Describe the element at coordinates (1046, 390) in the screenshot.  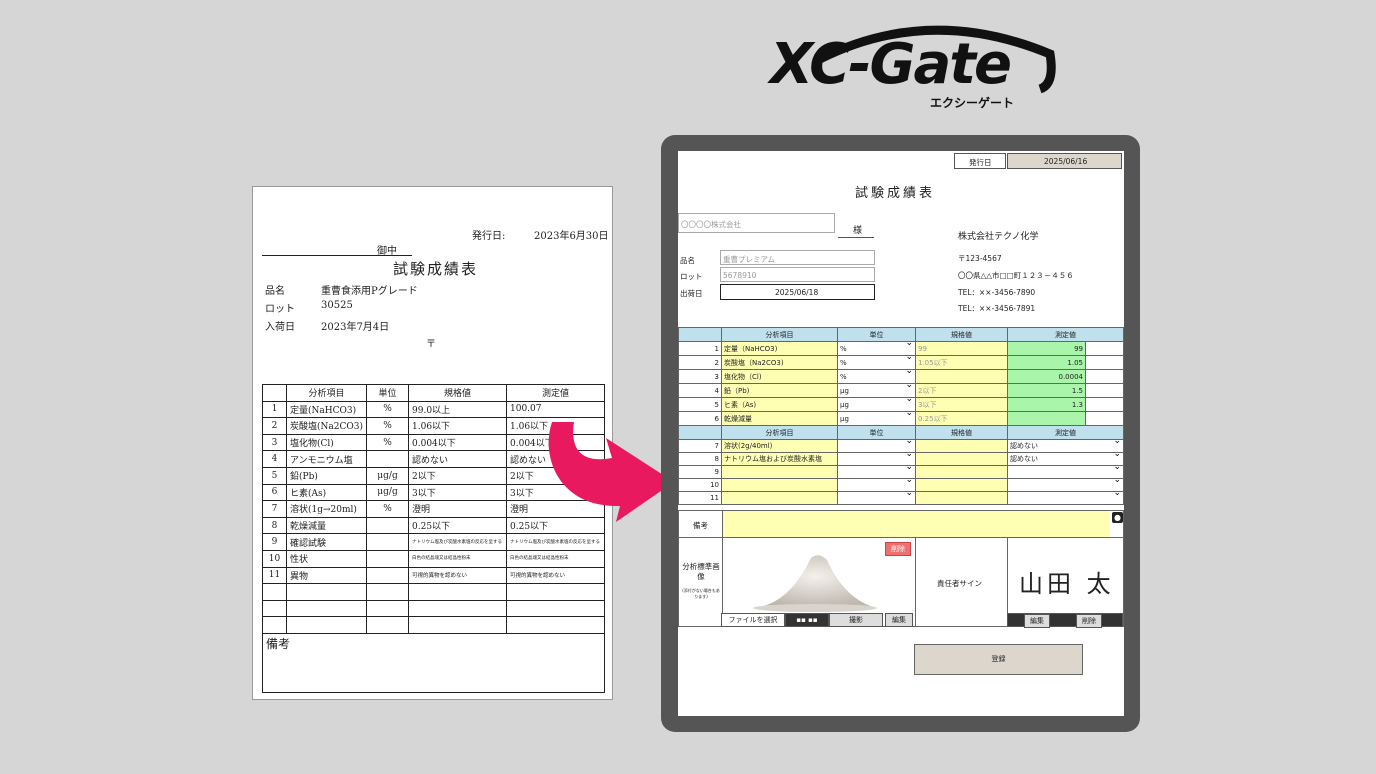
I see `row-value-input: 1.5` at that location.